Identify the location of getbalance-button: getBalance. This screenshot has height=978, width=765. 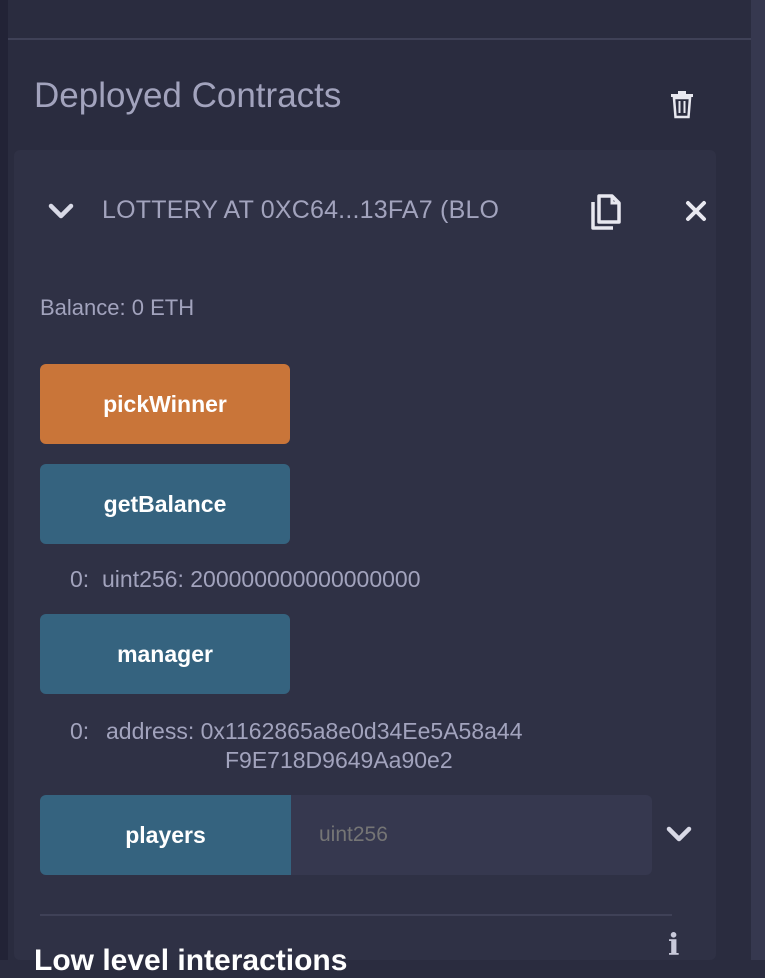
(165, 504).